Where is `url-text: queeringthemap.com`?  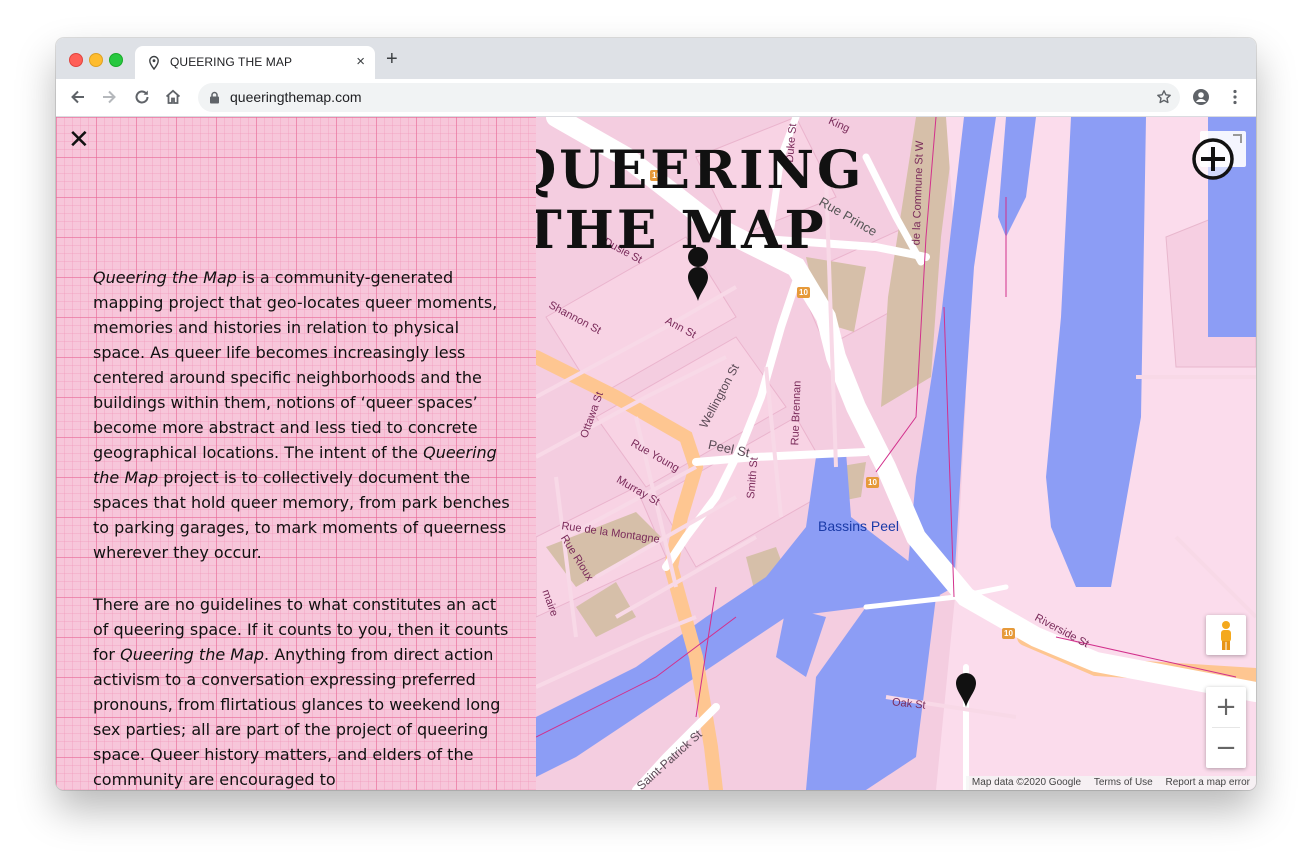
url-text: queeringthemap.com is located at coordinates (296, 97).